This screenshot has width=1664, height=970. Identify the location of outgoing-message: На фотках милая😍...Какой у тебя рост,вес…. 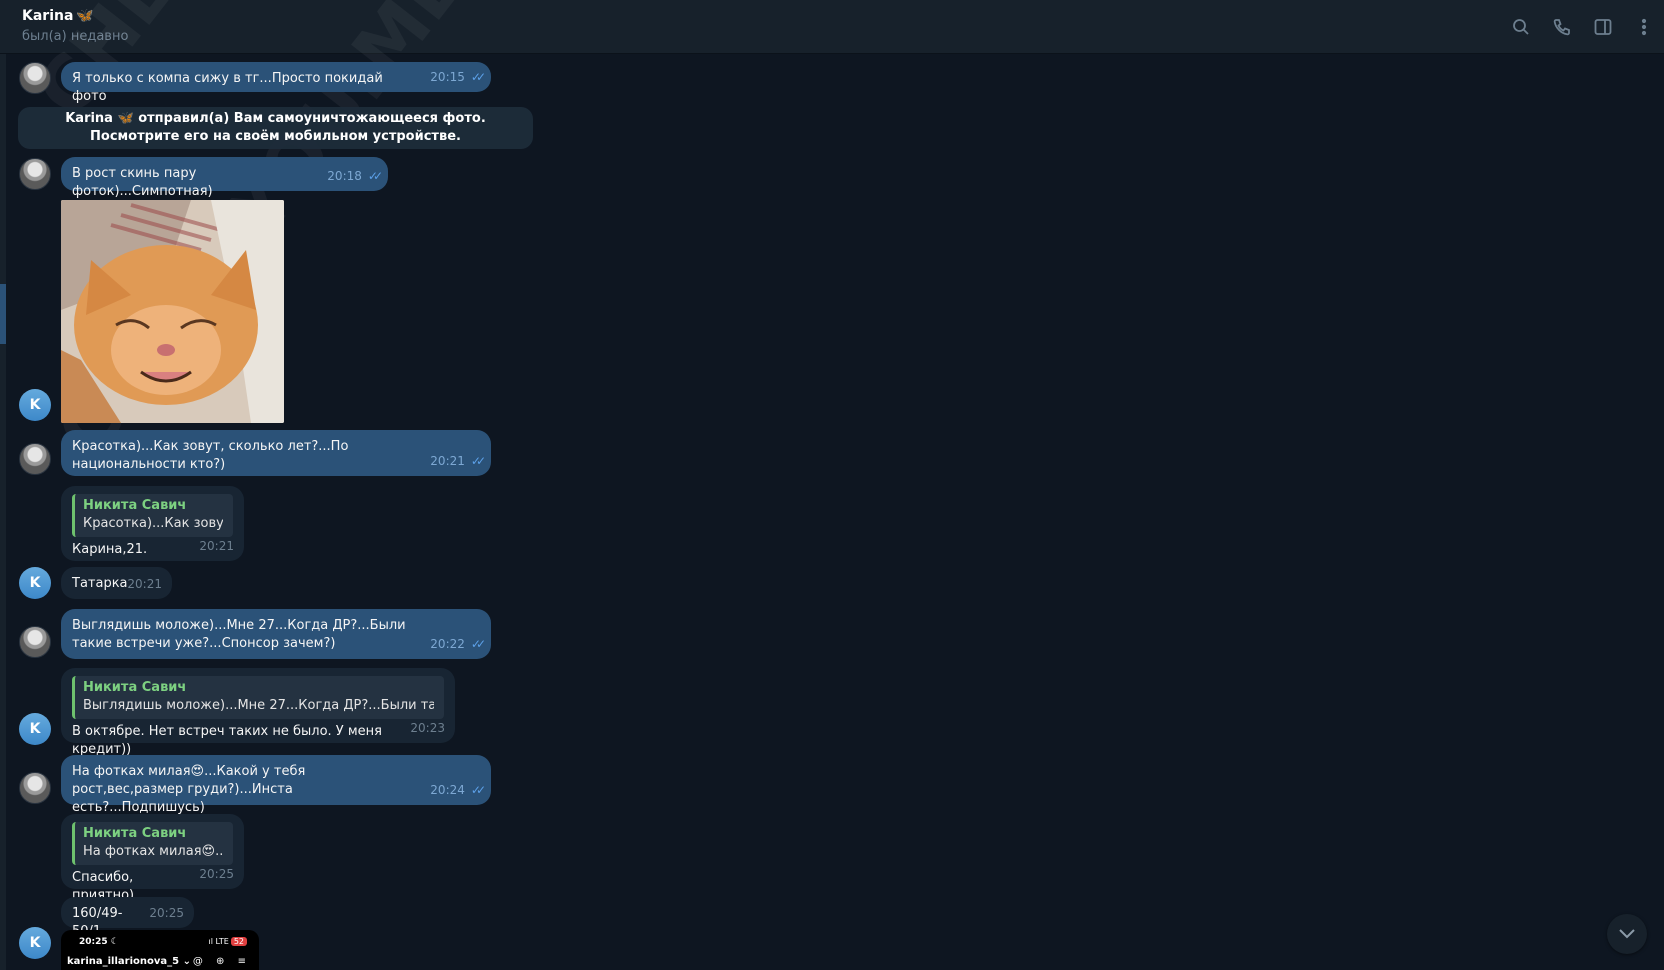
(276, 785).